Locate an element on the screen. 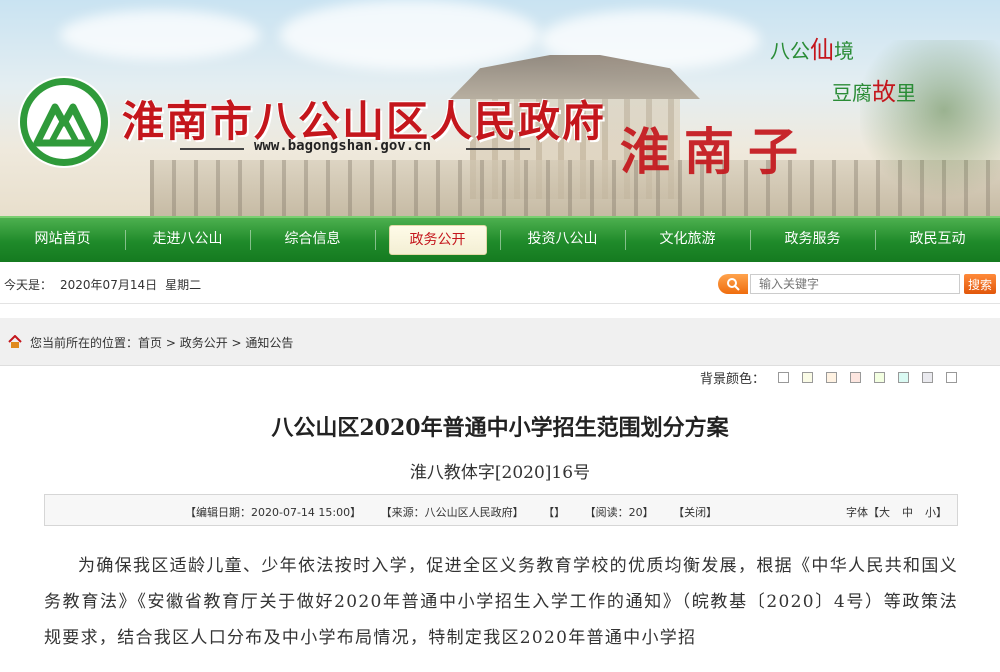  background-color-picker: 背景颜色： is located at coordinates (829, 377).